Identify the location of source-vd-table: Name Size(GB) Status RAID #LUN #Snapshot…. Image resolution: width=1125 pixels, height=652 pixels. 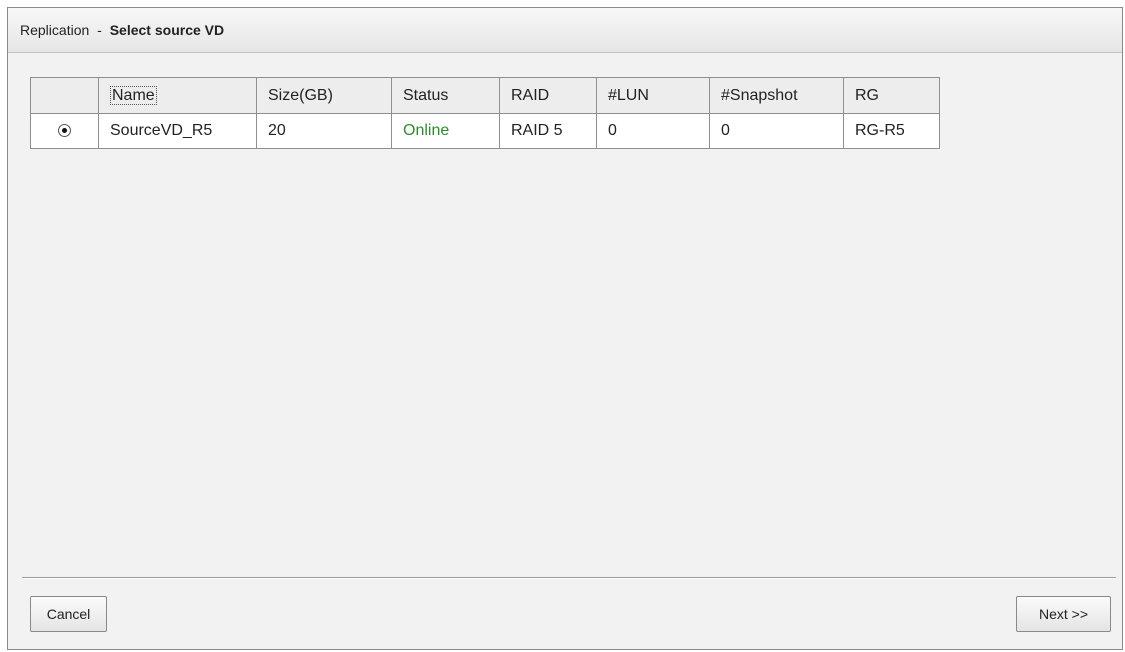
(485, 113).